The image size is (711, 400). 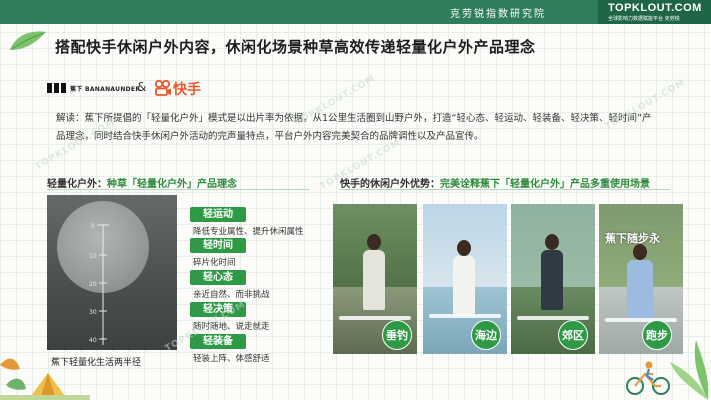 What do you see at coordinates (93, 284) in the screenshot?
I see `ruler-label-20: 20` at bounding box center [93, 284].